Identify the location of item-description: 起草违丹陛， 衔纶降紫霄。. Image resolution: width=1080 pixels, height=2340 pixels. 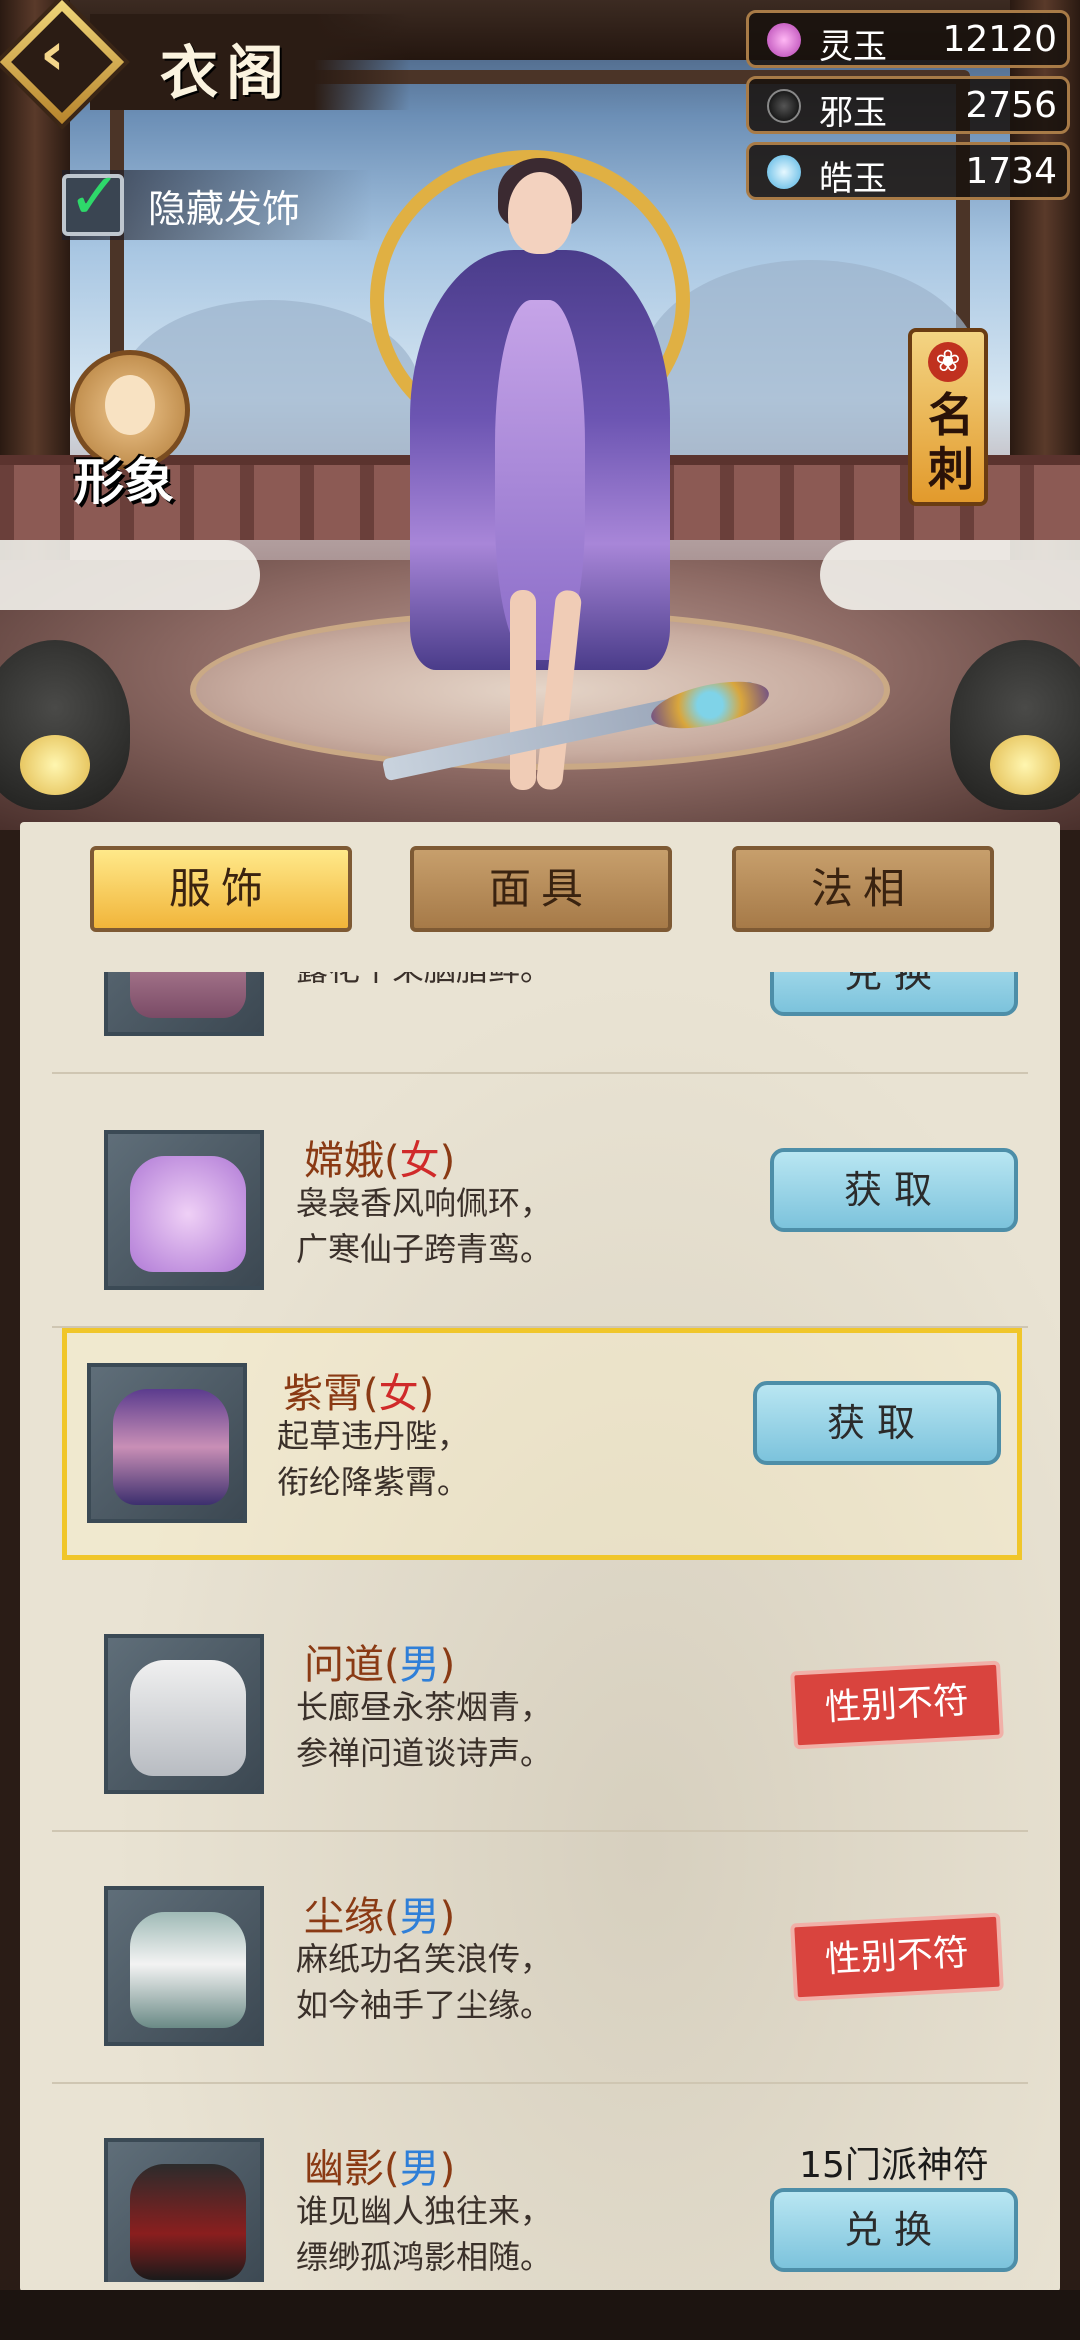
(373, 1459).